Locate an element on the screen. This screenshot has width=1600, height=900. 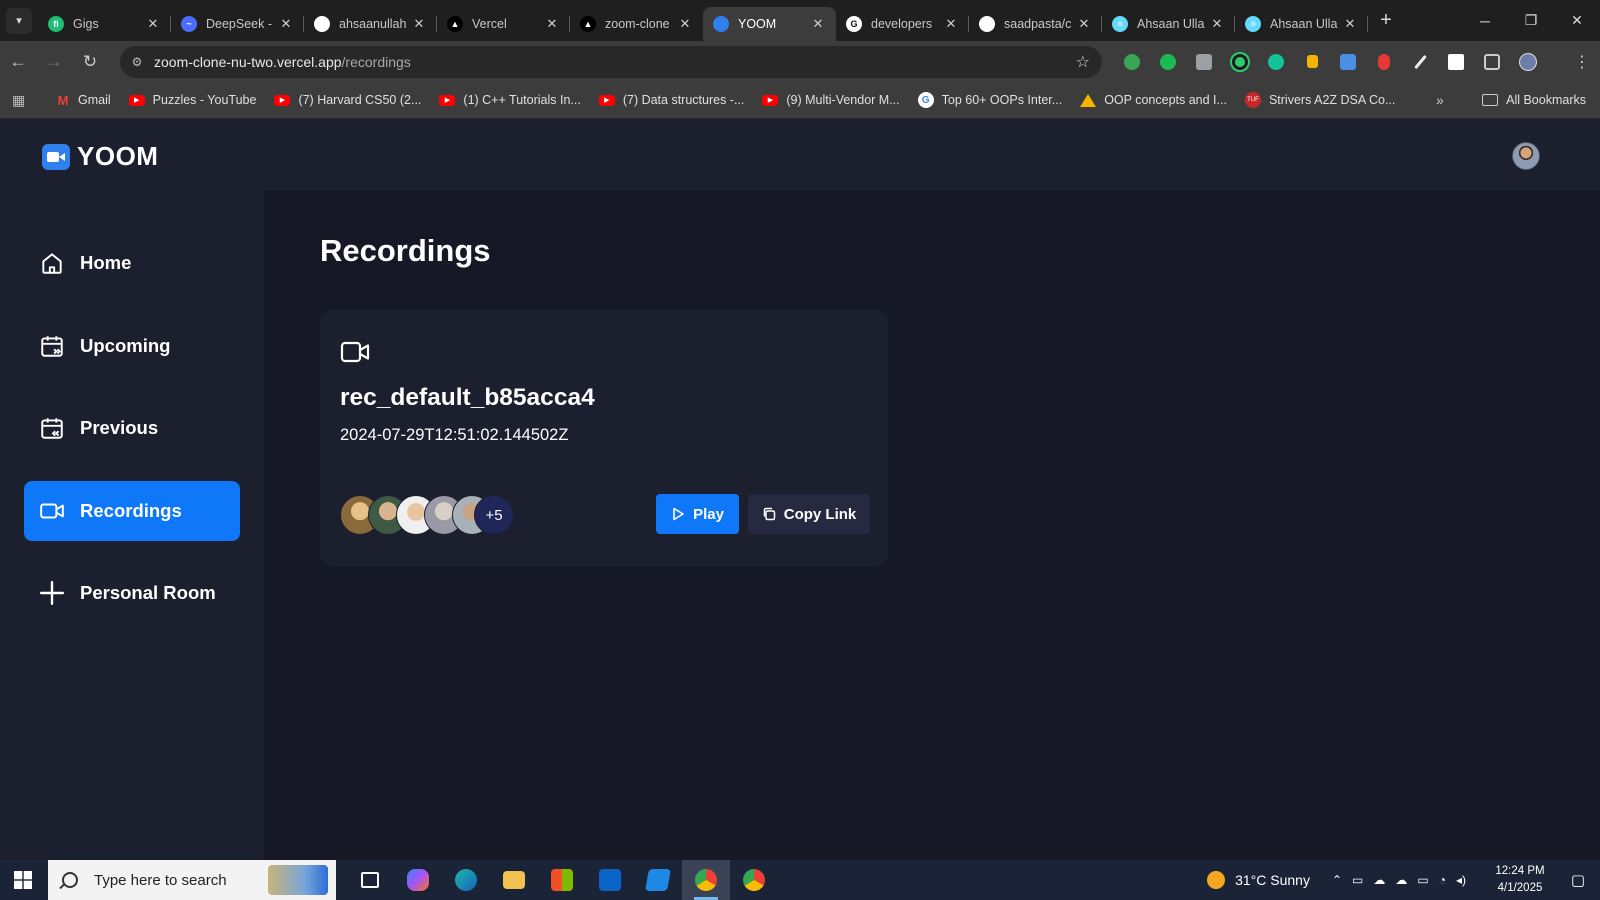
app-logo: YOOM is located at coordinates (100, 156).